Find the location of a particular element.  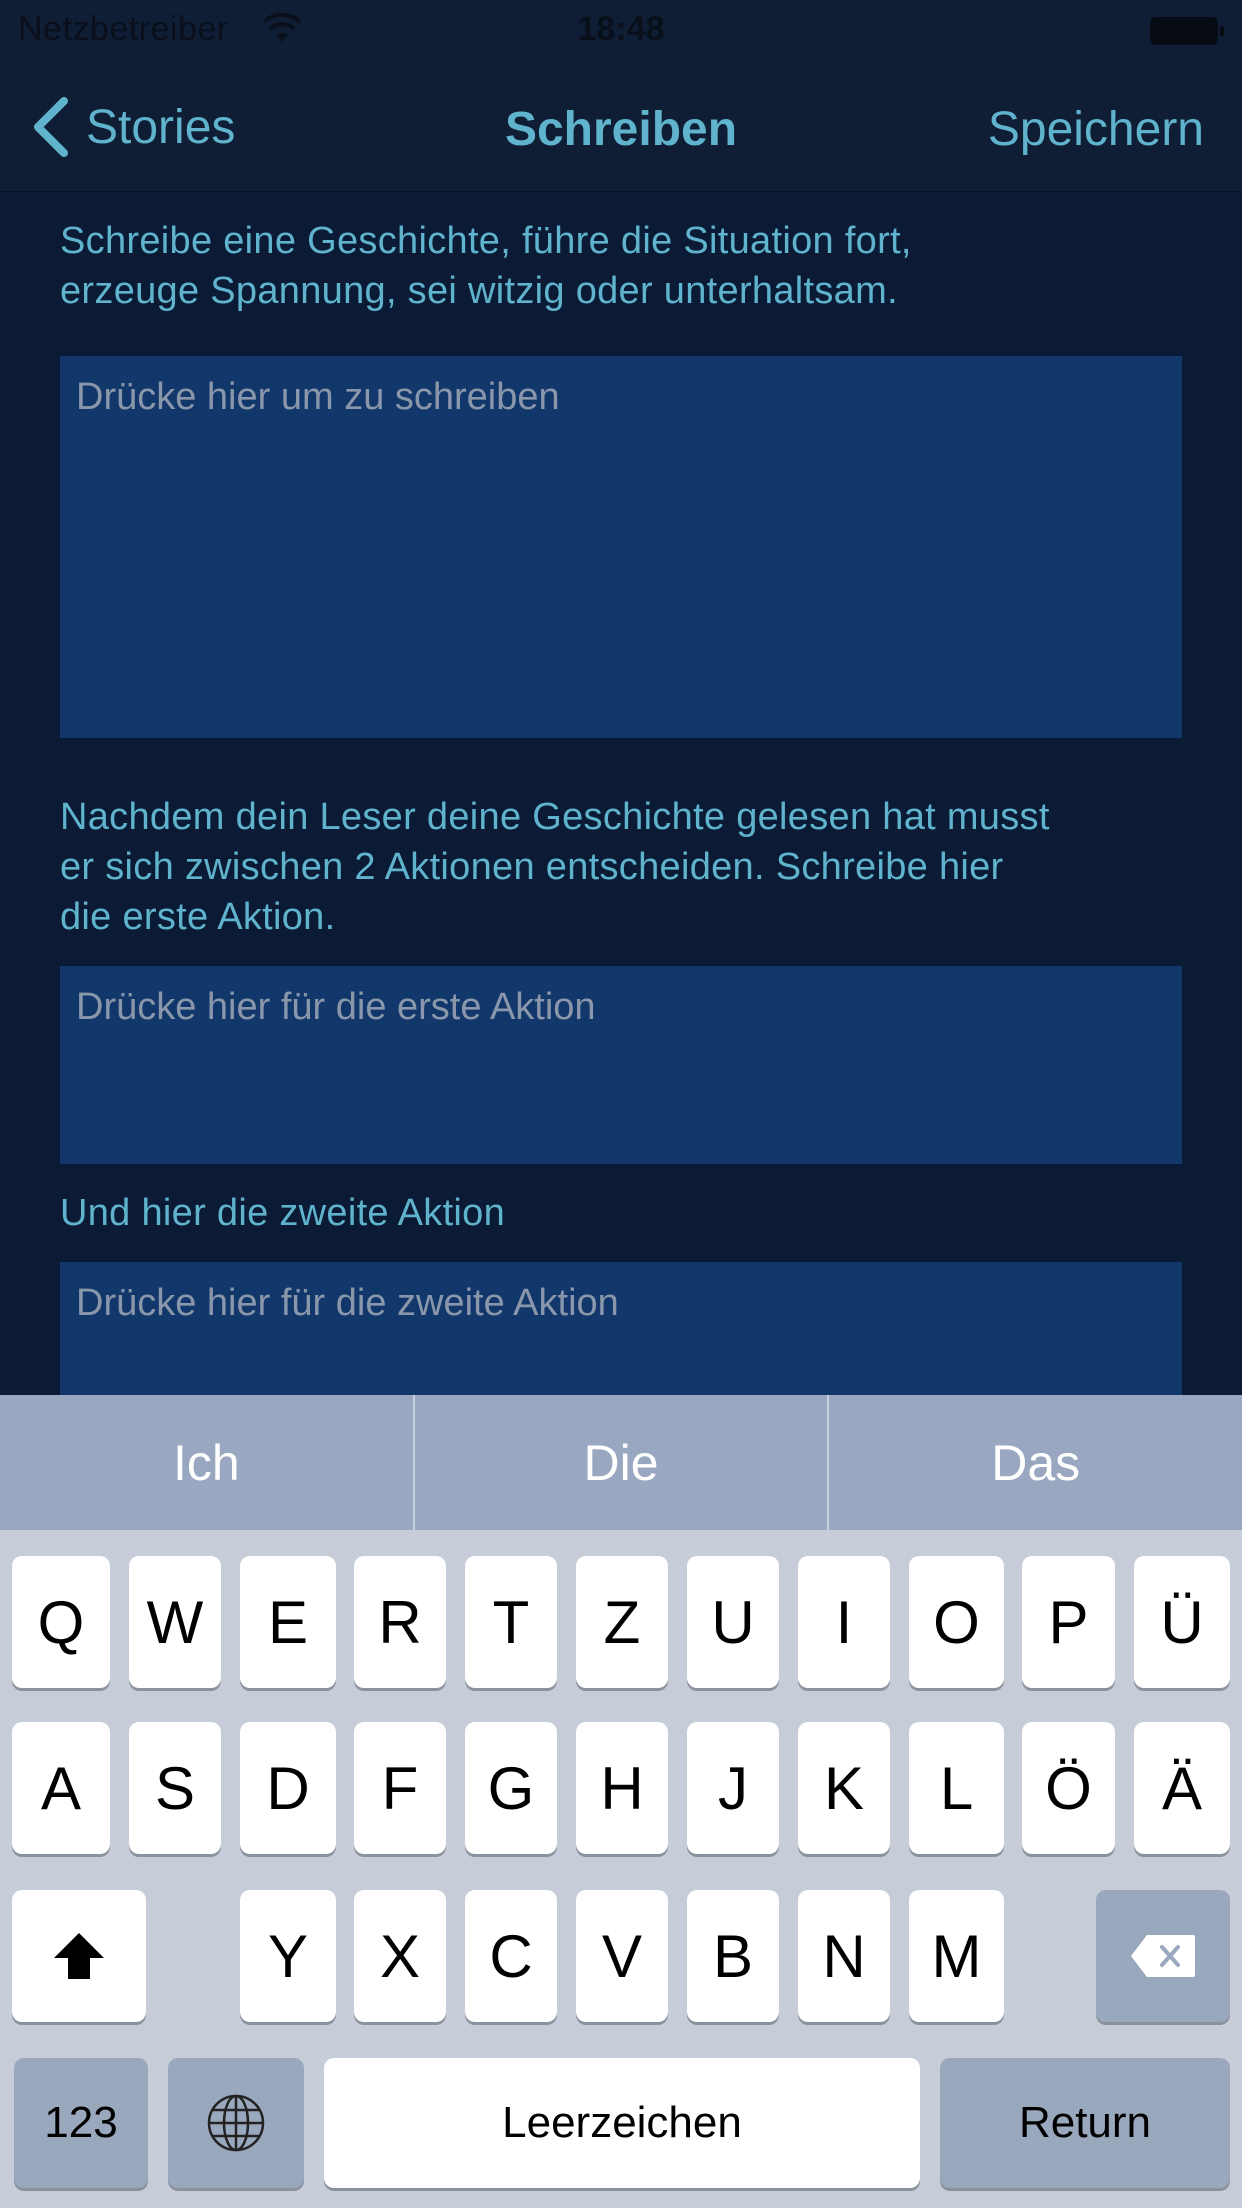

clock: 18:48 is located at coordinates (621, 29).